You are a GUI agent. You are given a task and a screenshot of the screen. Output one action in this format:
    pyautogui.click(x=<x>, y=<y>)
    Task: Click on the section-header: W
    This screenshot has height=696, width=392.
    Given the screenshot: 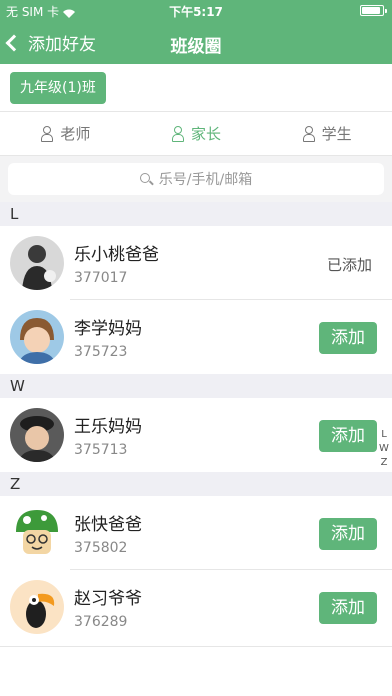 What is the action you would take?
    pyautogui.click(x=196, y=386)
    